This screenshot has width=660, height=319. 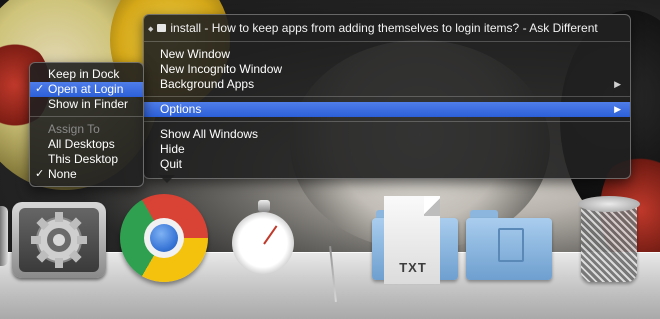 I want to click on dock-item-system-preferences, so click(x=59, y=240).